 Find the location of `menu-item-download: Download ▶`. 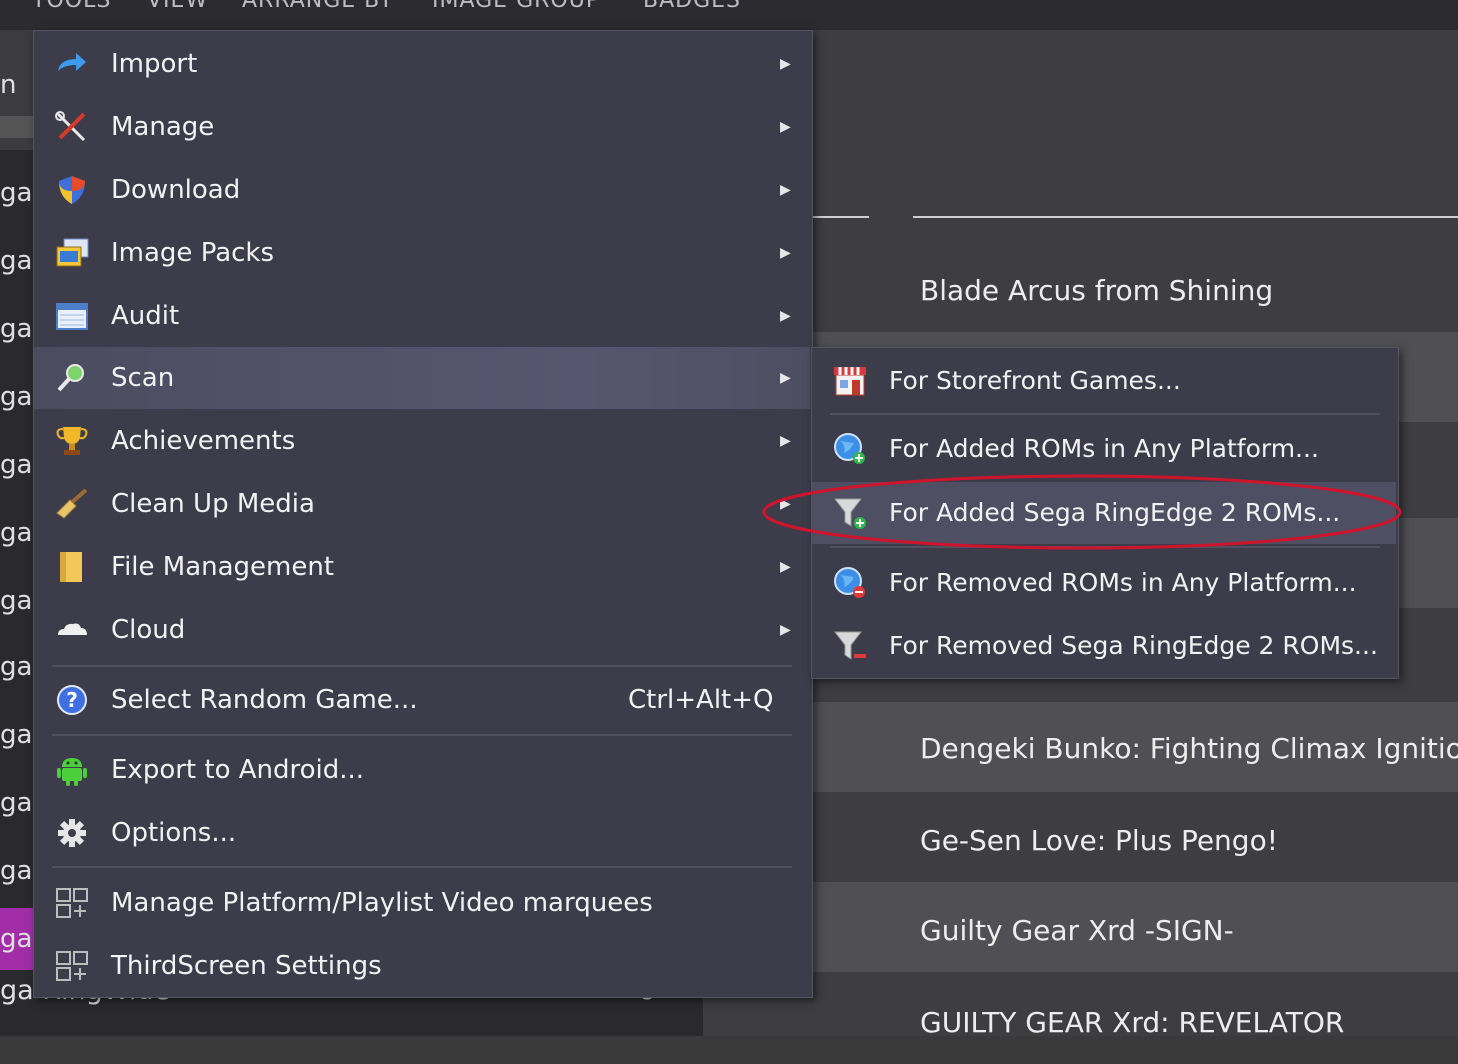

menu-item-download: Download ▶ is located at coordinates (422, 190).